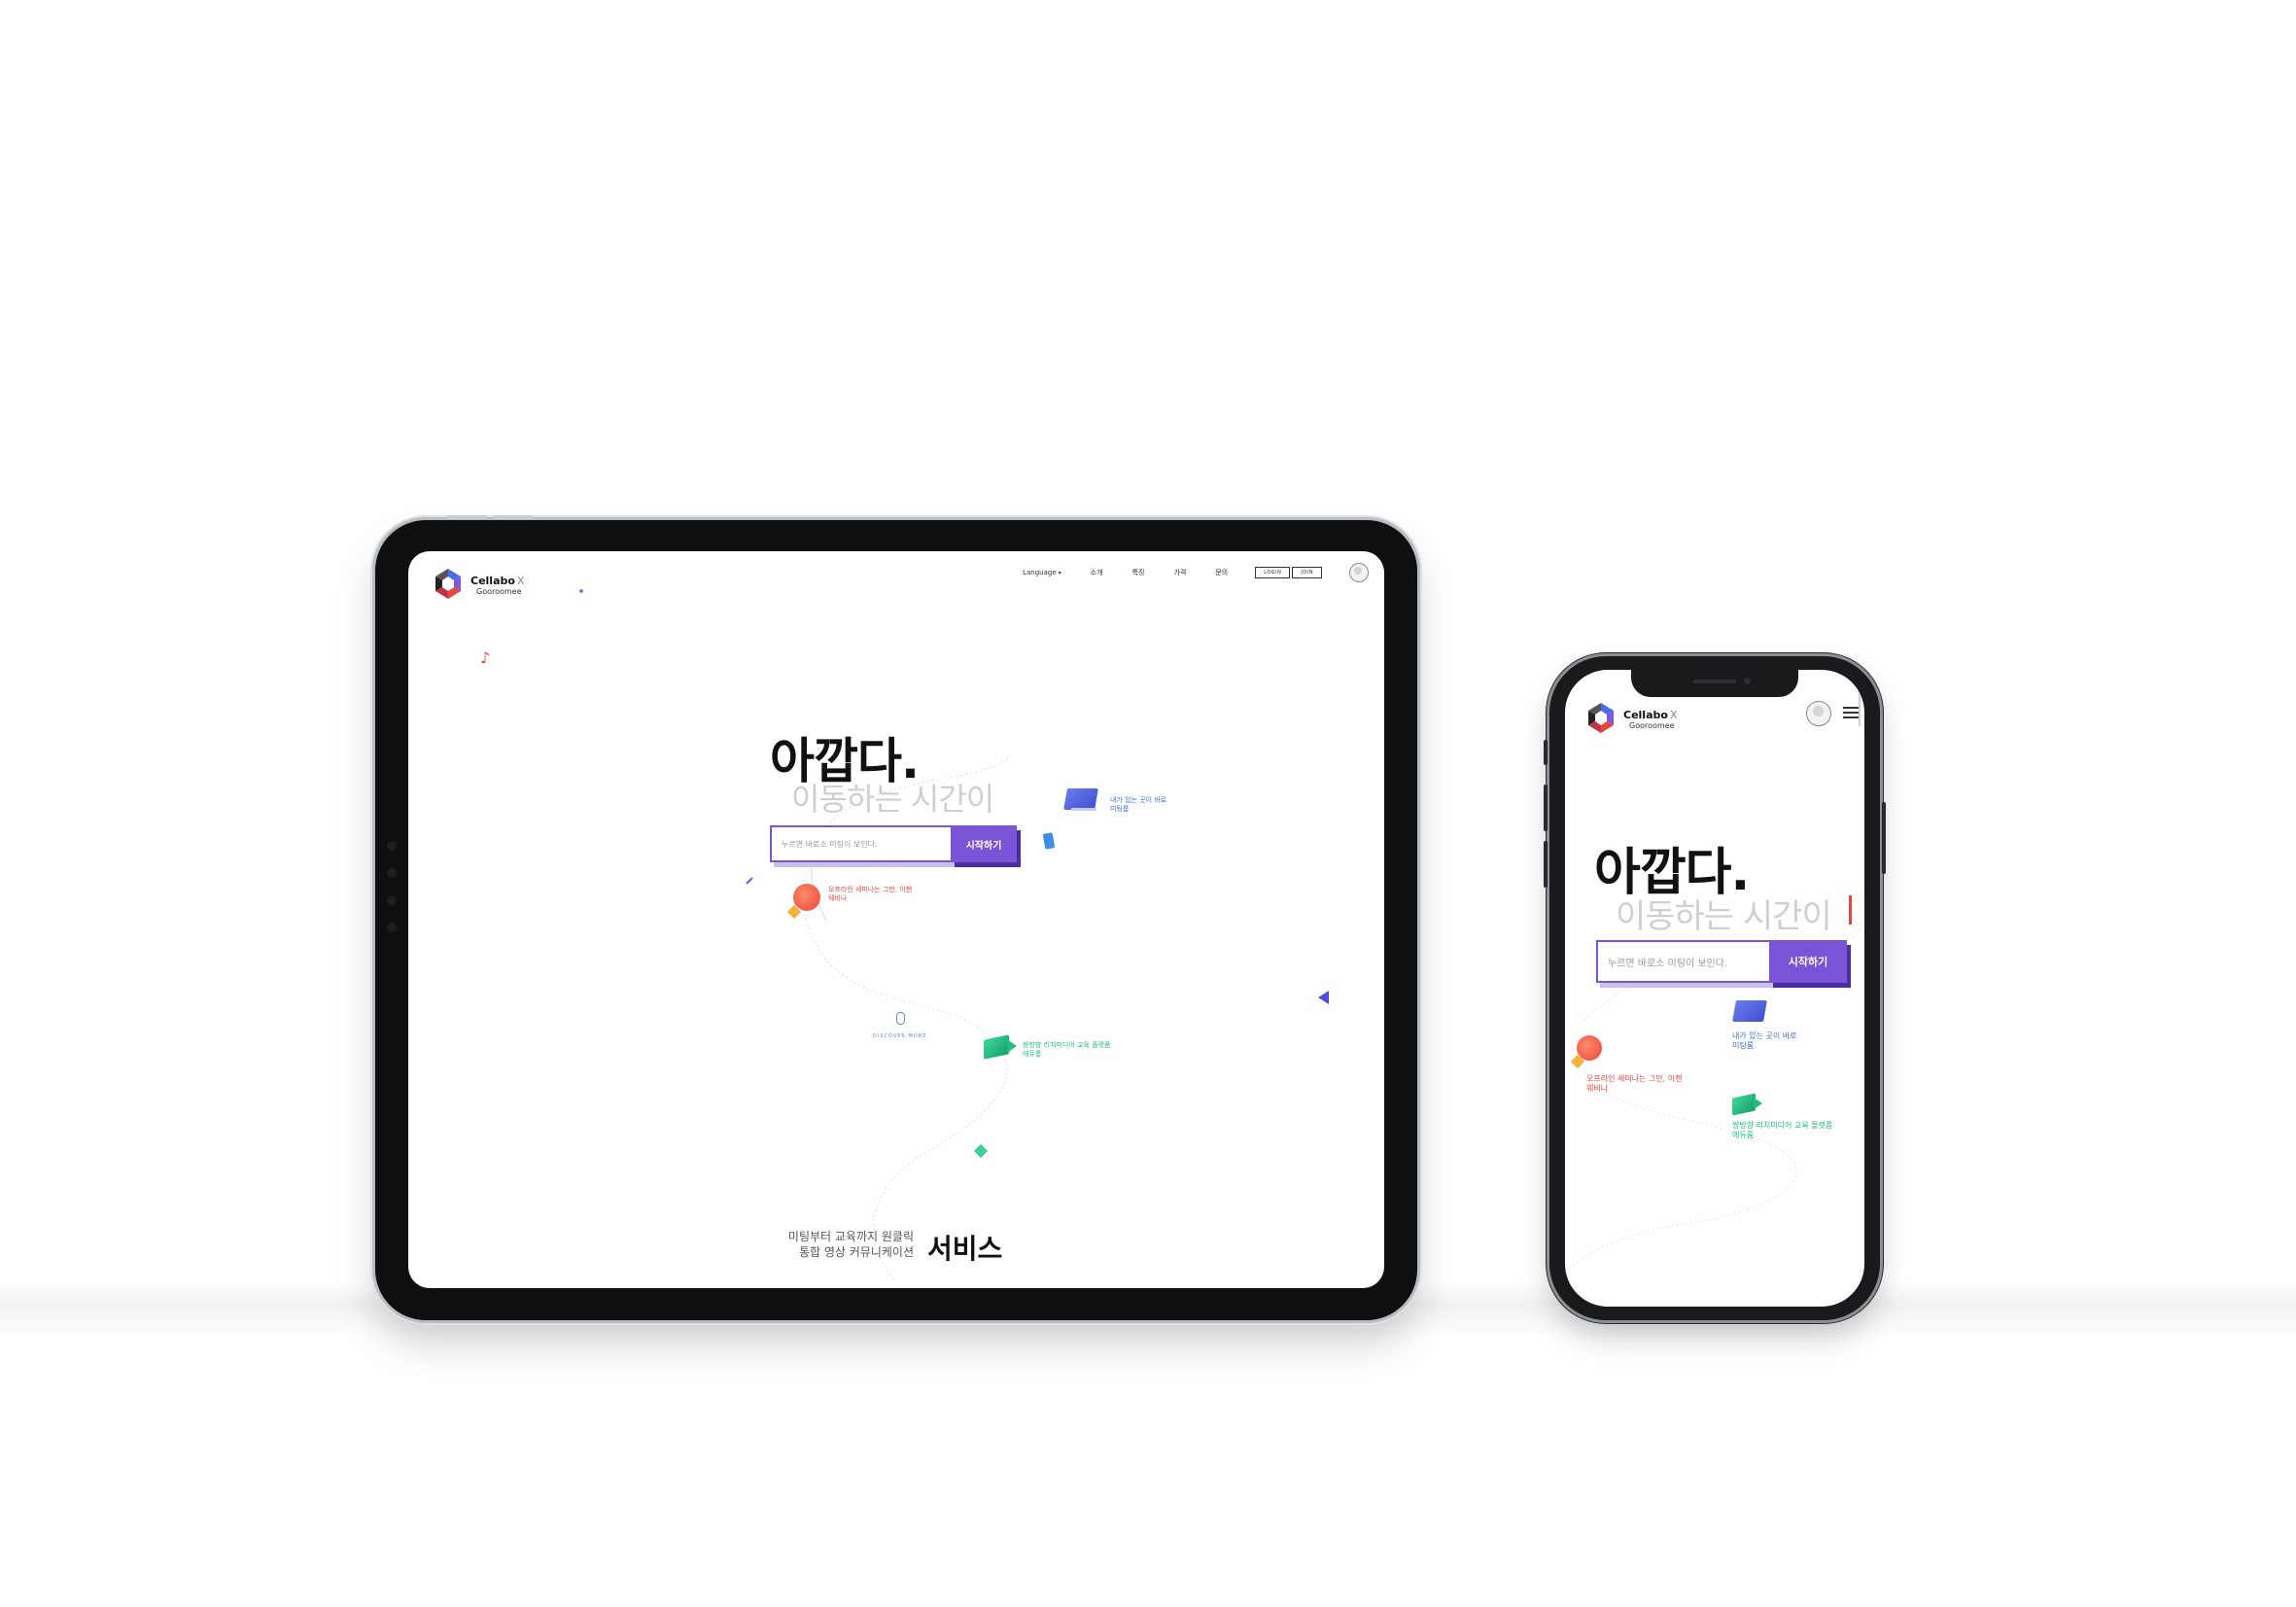 This screenshot has height=1607, width=2296. What do you see at coordinates (900, 1019) in the screenshot?
I see `mouse-icon` at bounding box center [900, 1019].